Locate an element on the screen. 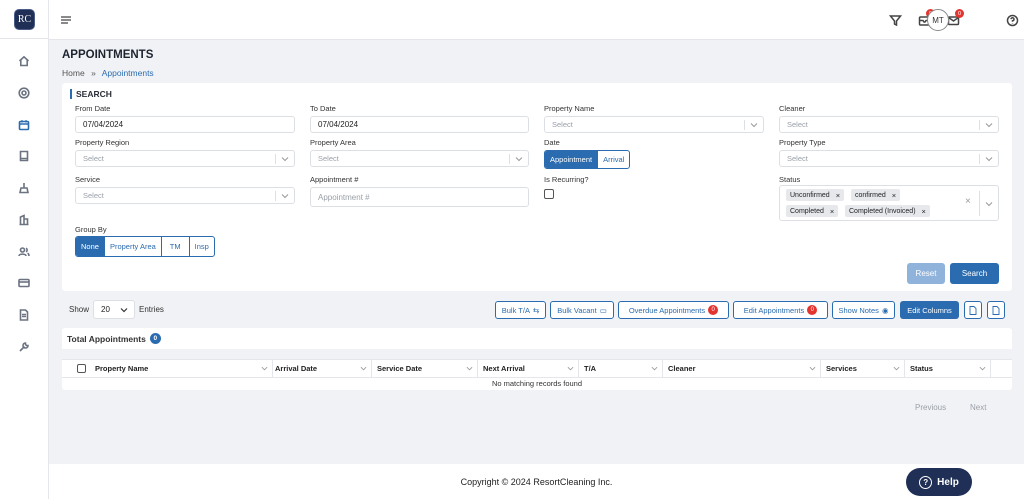  calendar-icon is located at coordinates (24, 125).